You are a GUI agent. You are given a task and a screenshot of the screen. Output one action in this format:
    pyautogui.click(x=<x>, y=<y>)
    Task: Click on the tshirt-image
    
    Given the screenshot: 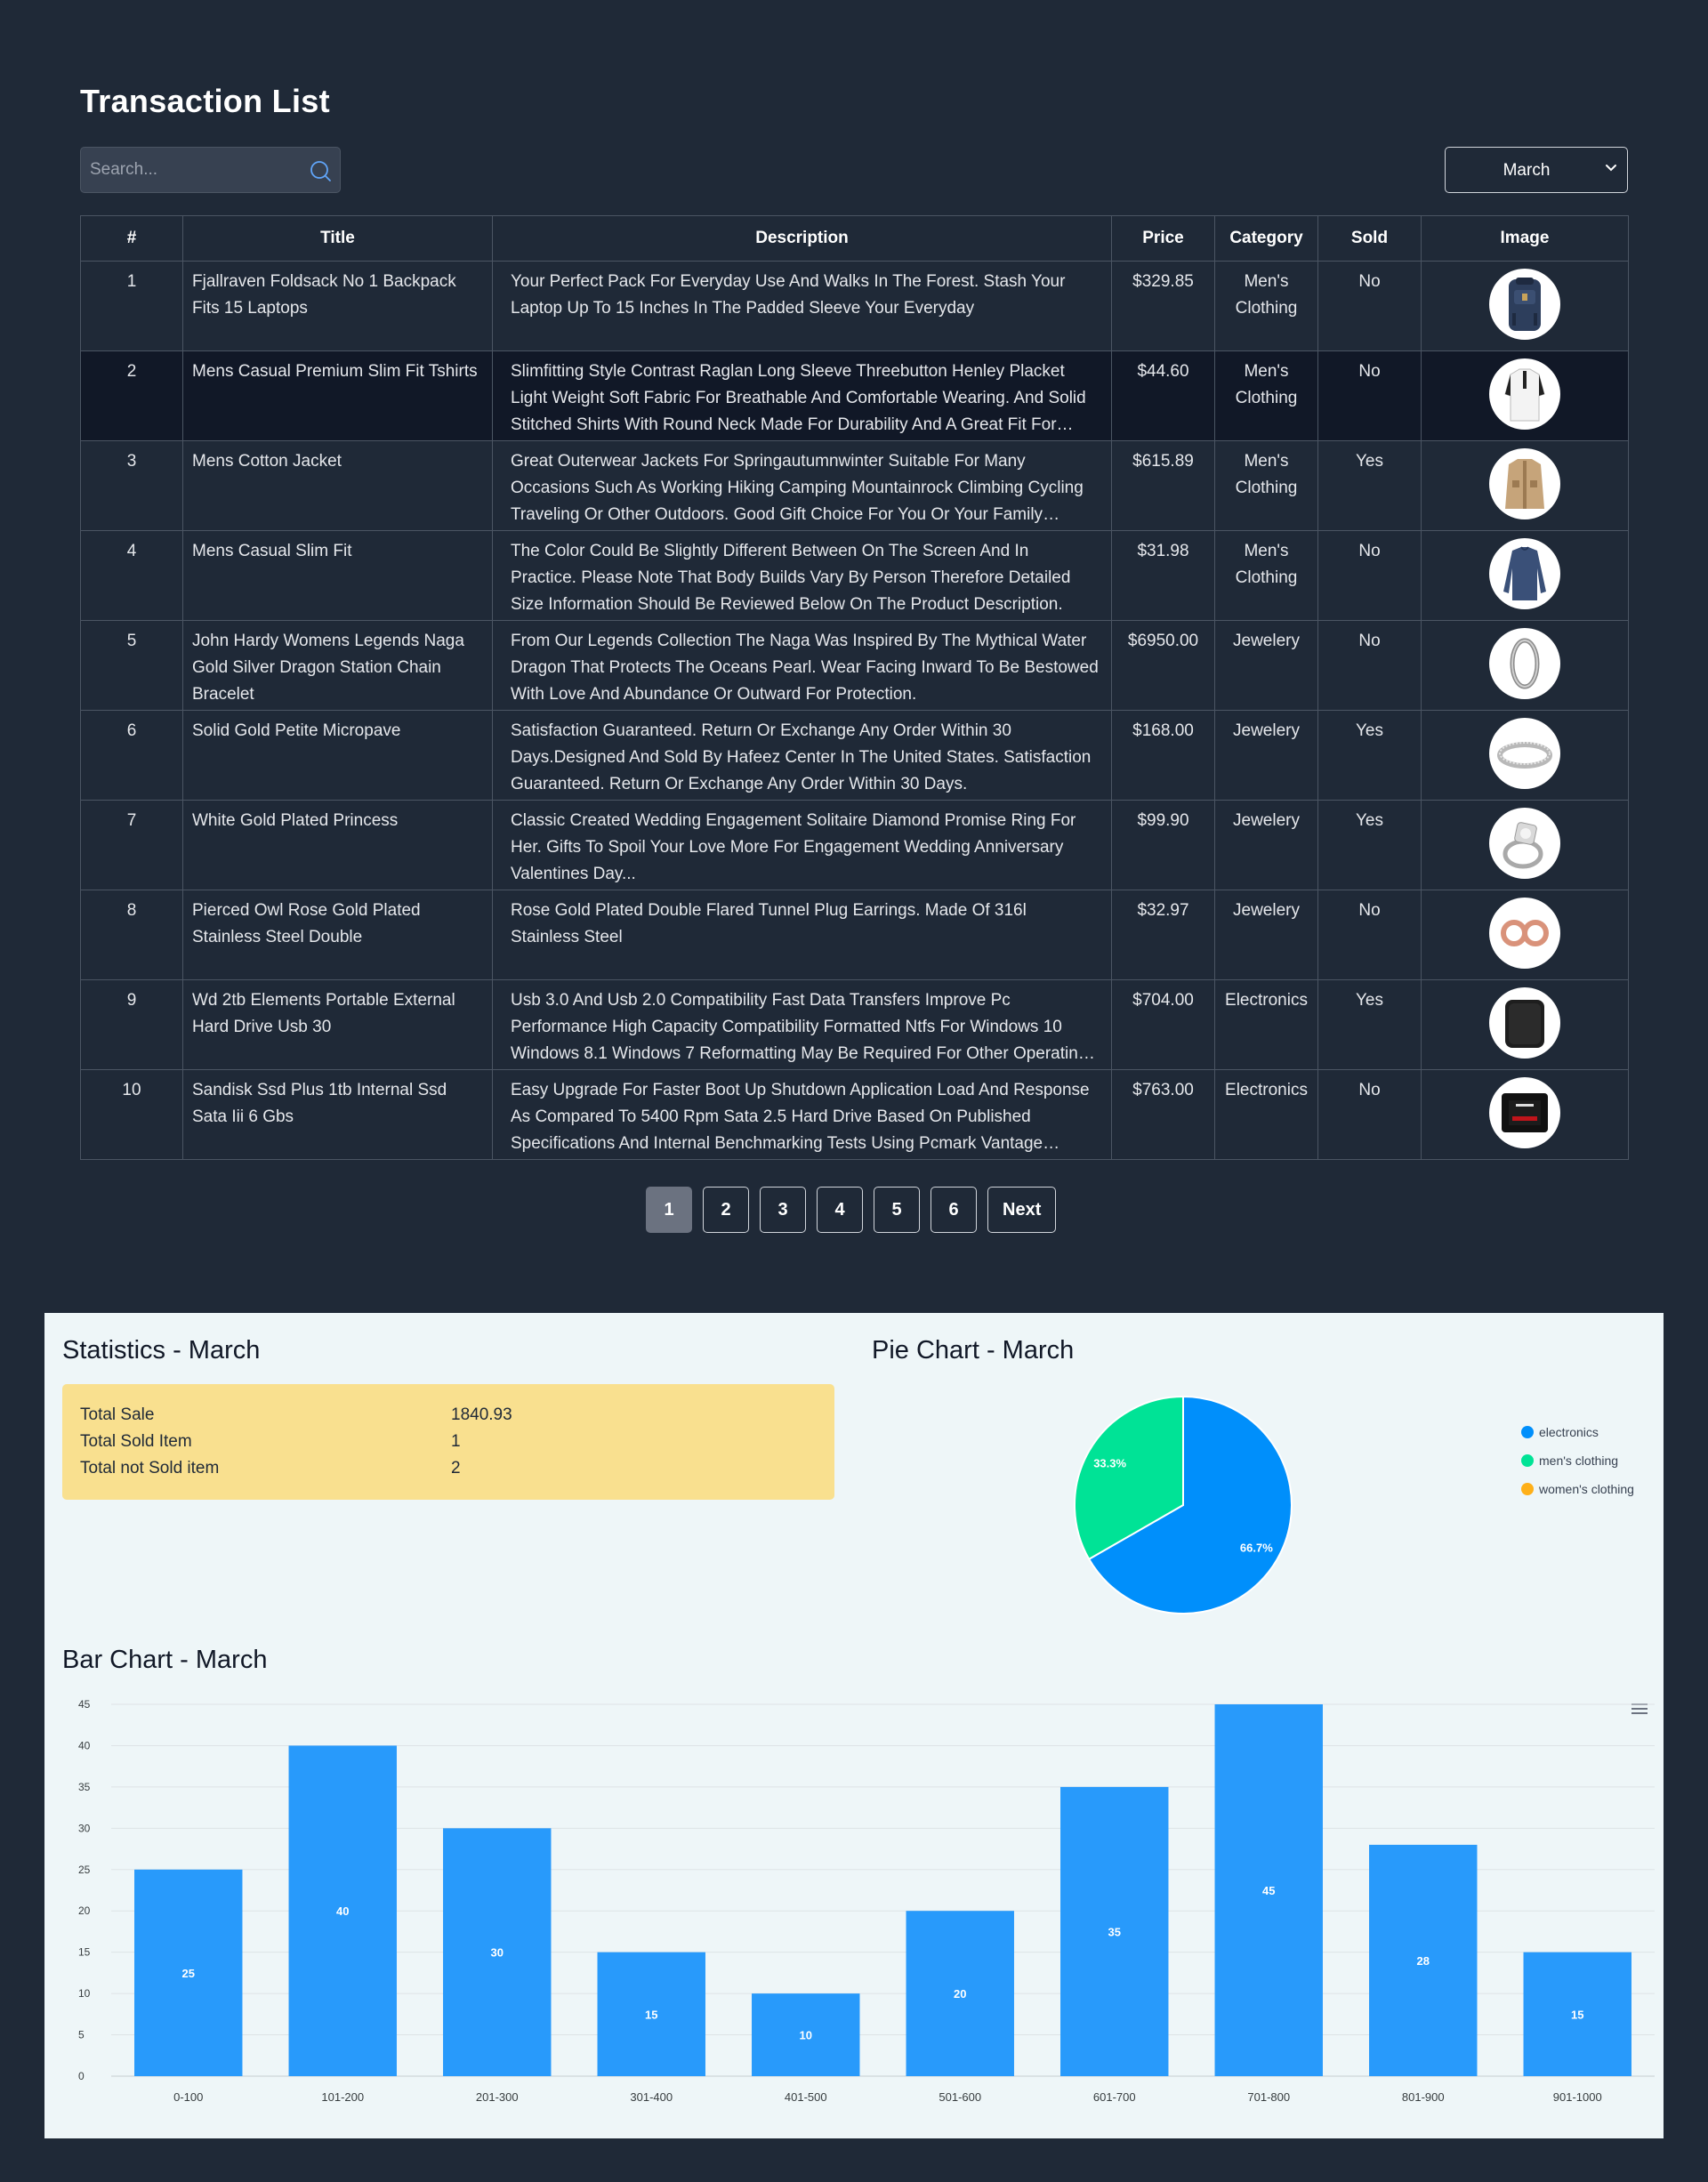 What is the action you would take?
    pyautogui.click(x=1524, y=394)
    